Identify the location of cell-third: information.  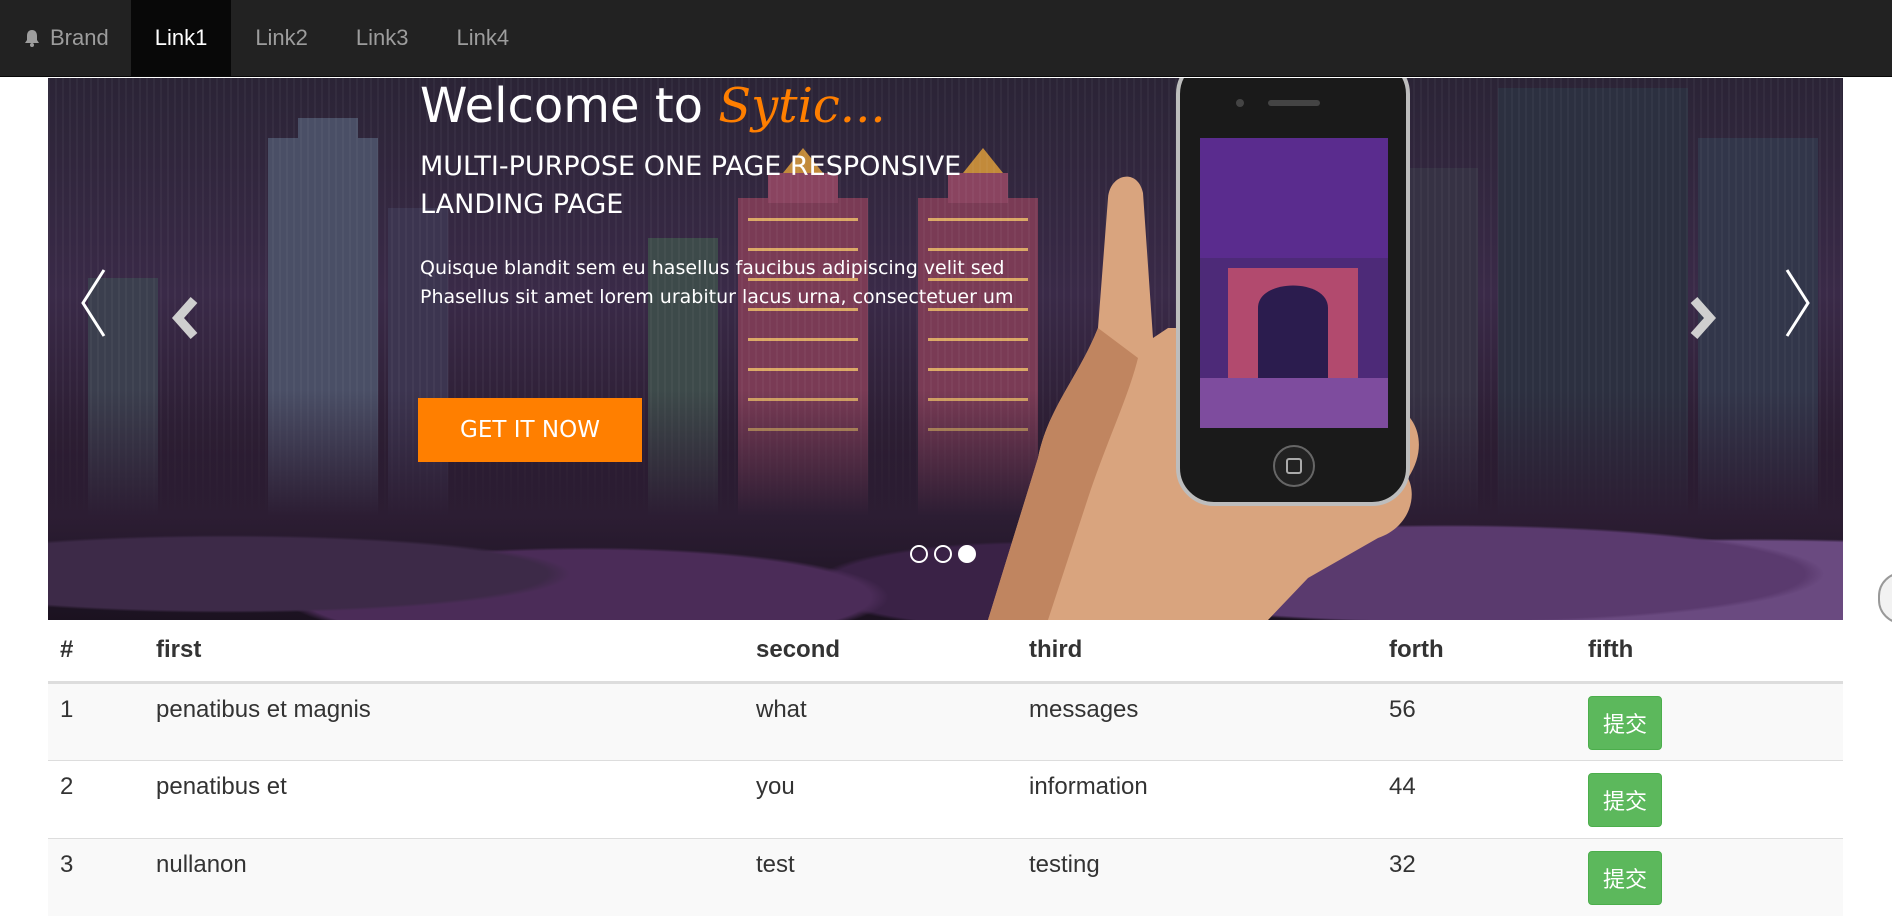
(1197, 798).